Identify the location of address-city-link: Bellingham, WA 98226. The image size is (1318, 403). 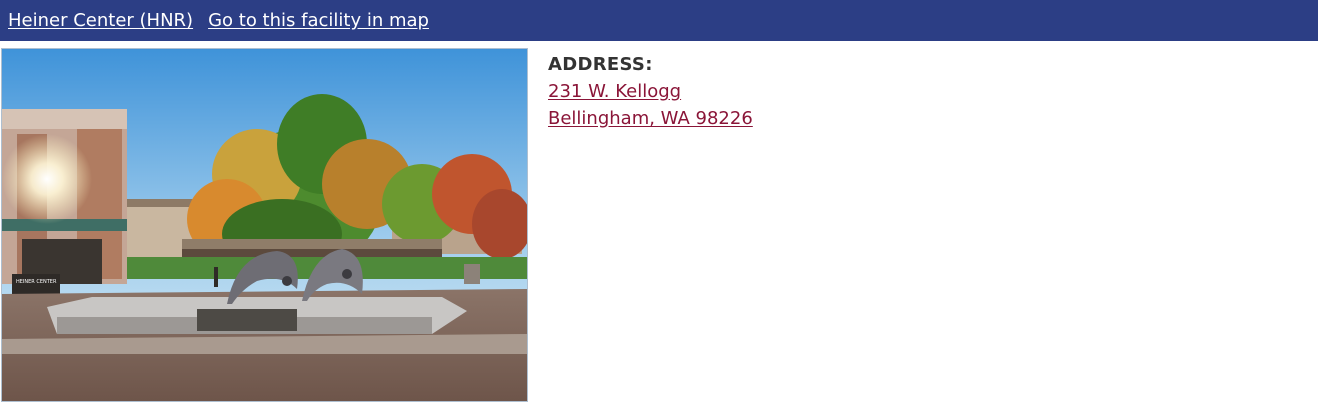
(650, 118).